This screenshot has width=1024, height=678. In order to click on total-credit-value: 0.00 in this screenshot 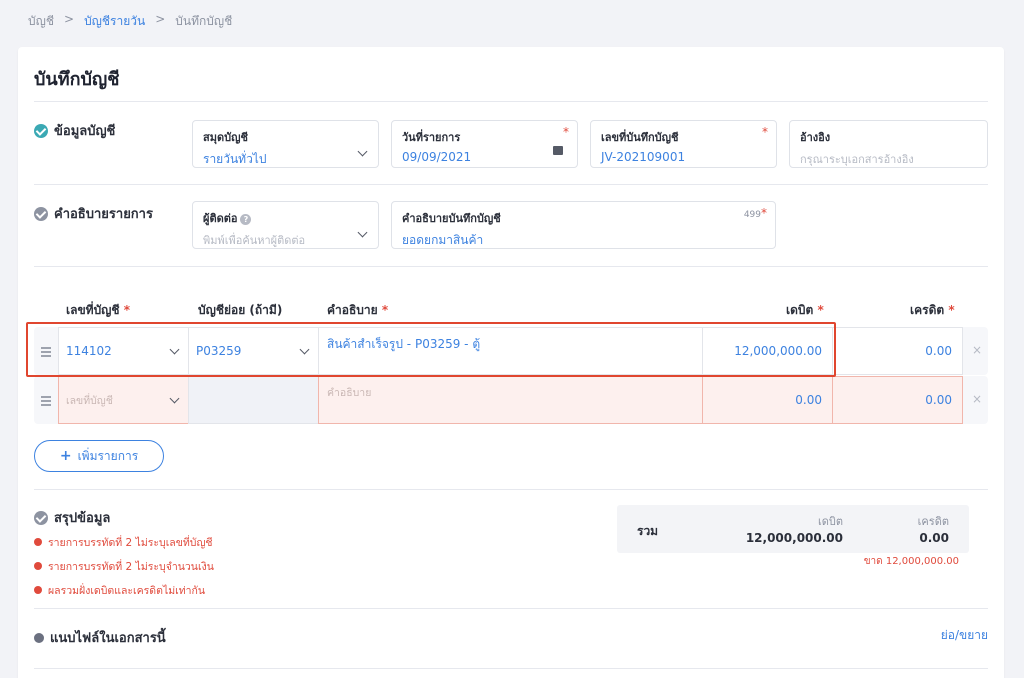, I will do `click(934, 538)`.